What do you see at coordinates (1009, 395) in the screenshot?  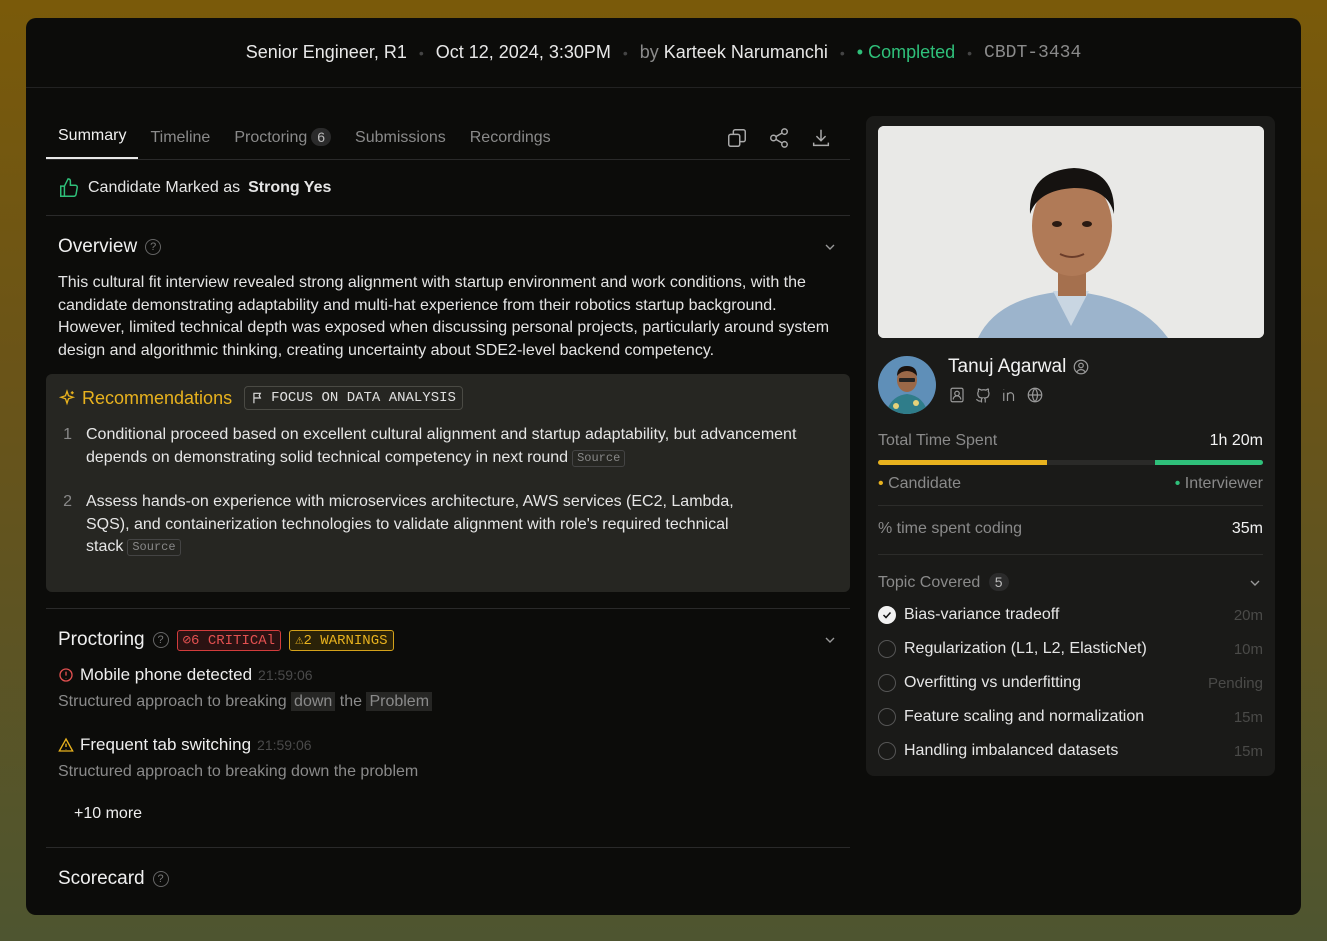 I see `linkedin-icon` at bounding box center [1009, 395].